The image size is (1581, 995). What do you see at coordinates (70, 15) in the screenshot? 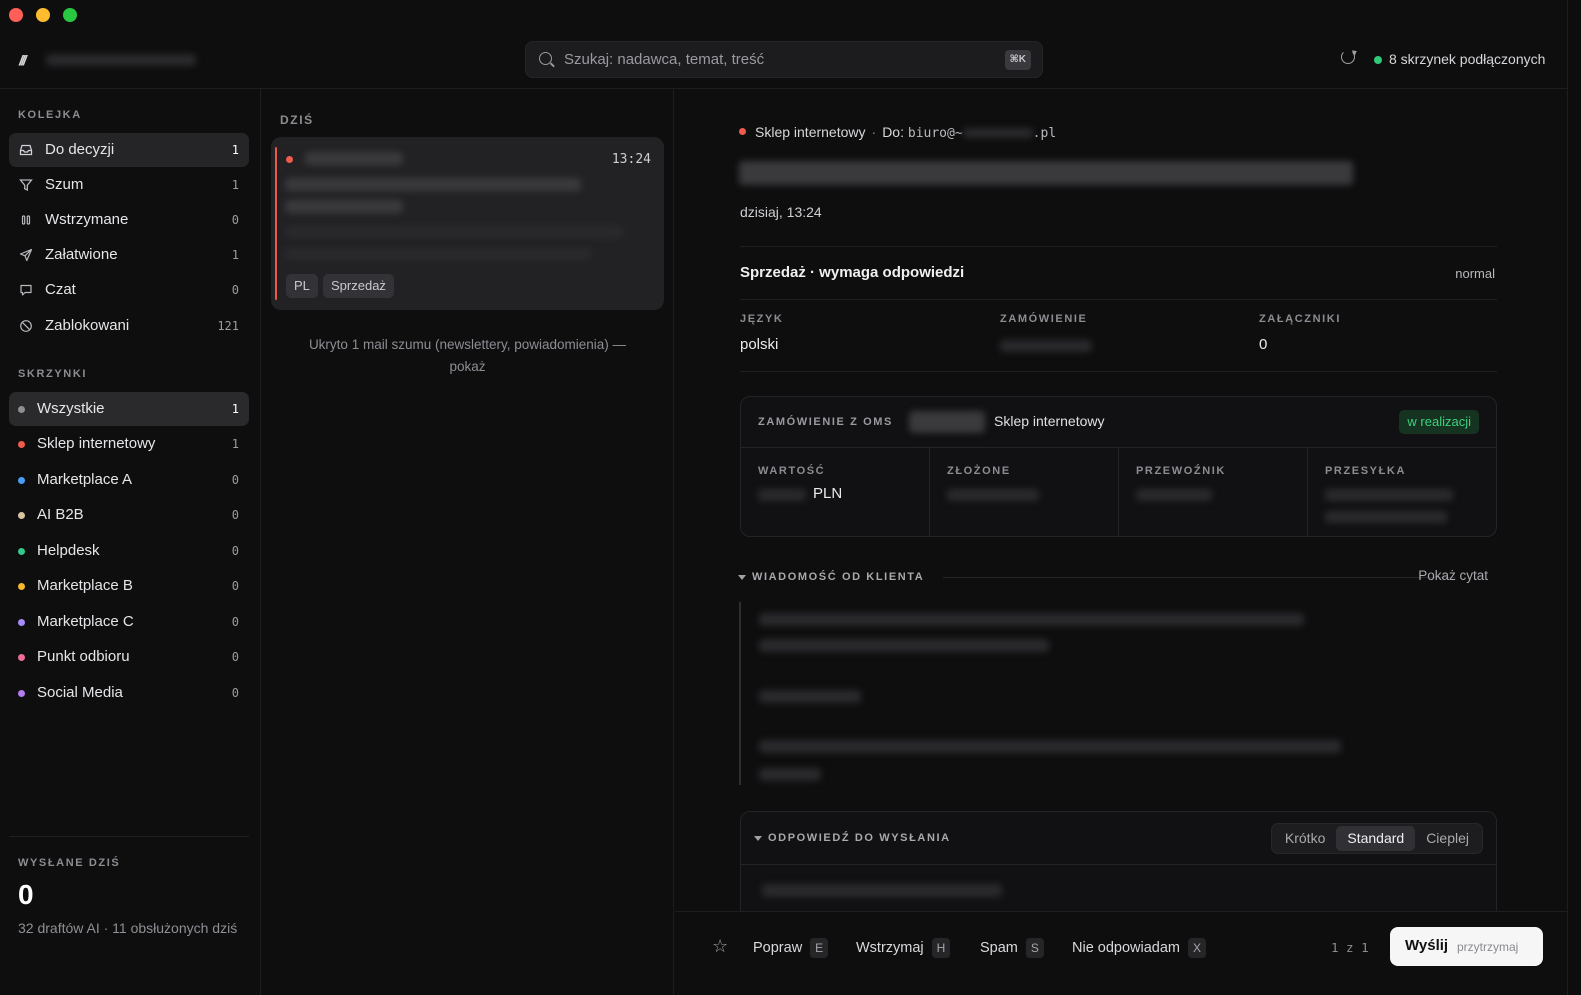
I see `maximize-window-button` at bounding box center [70, 15].